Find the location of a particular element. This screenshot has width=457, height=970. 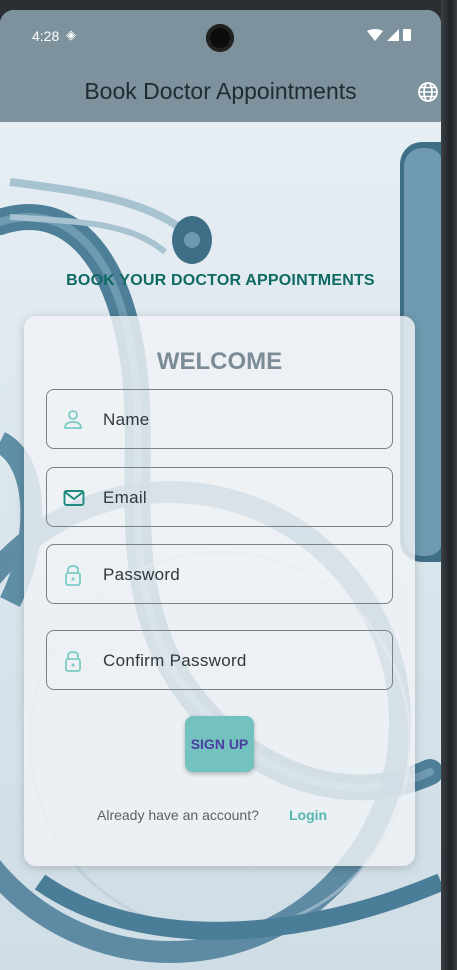

wifi-icon is located at coordinates (375, 34).